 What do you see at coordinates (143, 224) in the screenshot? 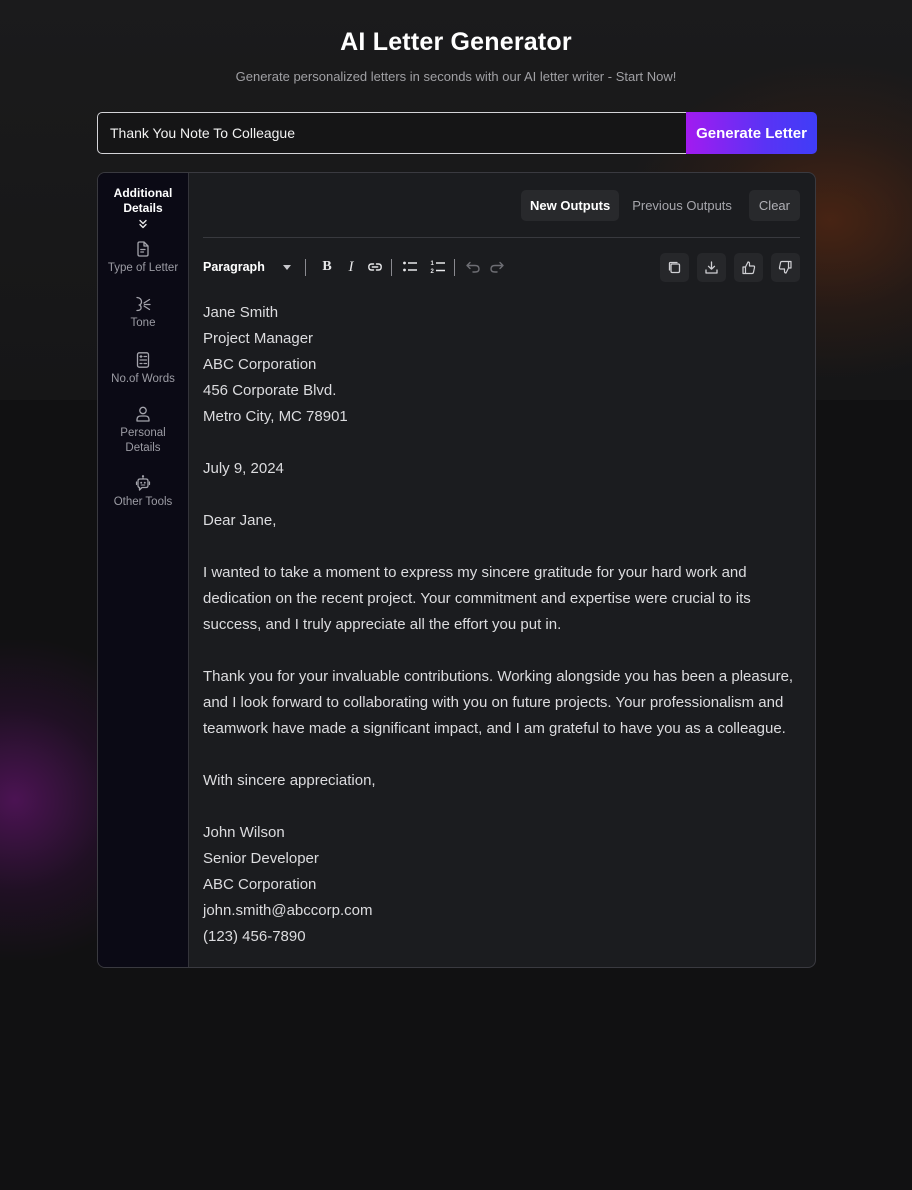
I see `chevrons-down-icon` at bounding box center [143, 224].